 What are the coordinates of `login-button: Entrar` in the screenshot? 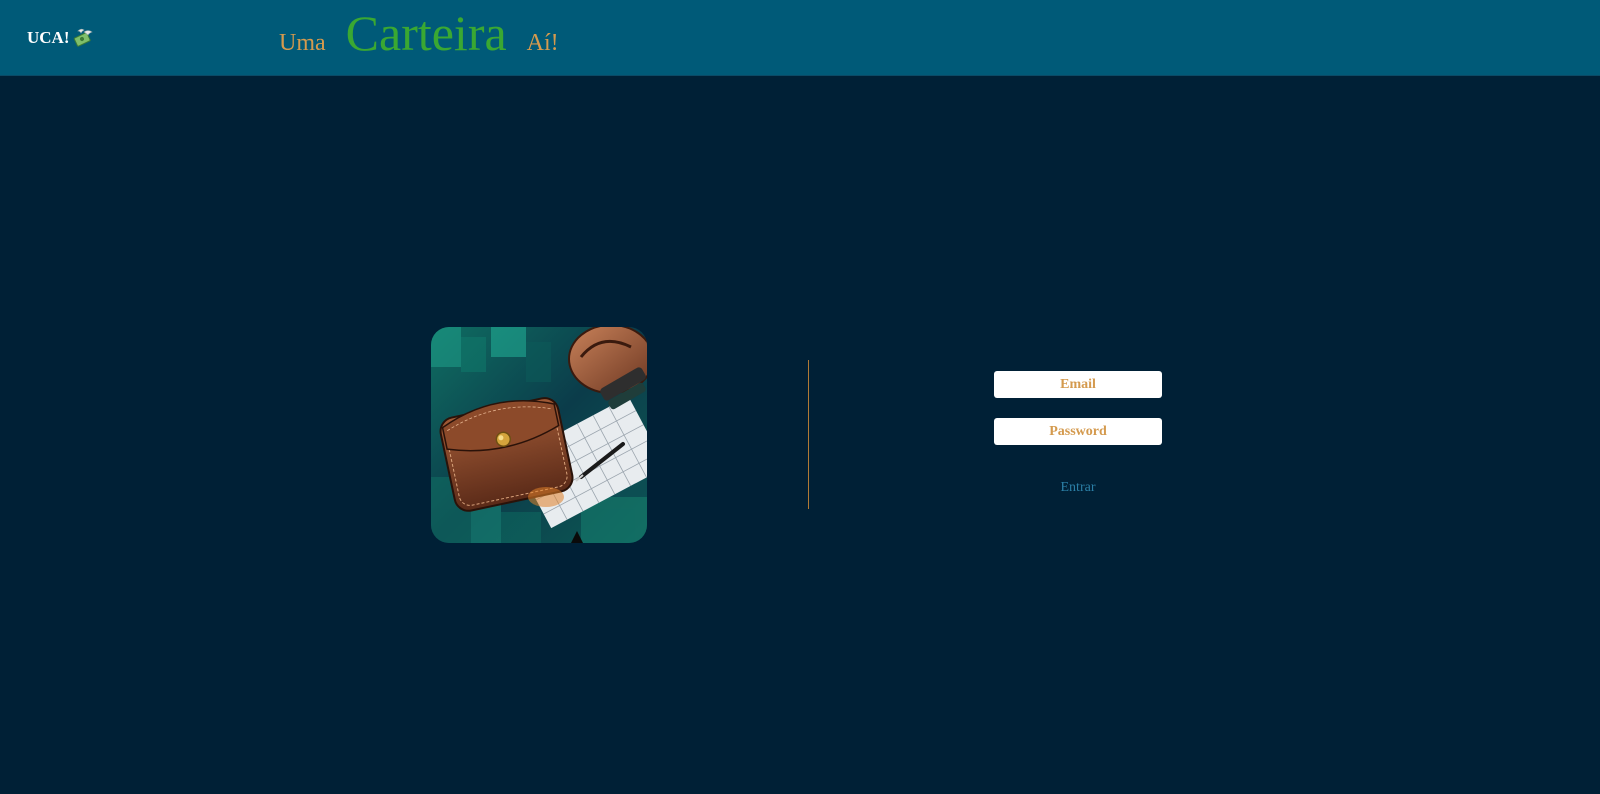 It's located at (1078, 488).